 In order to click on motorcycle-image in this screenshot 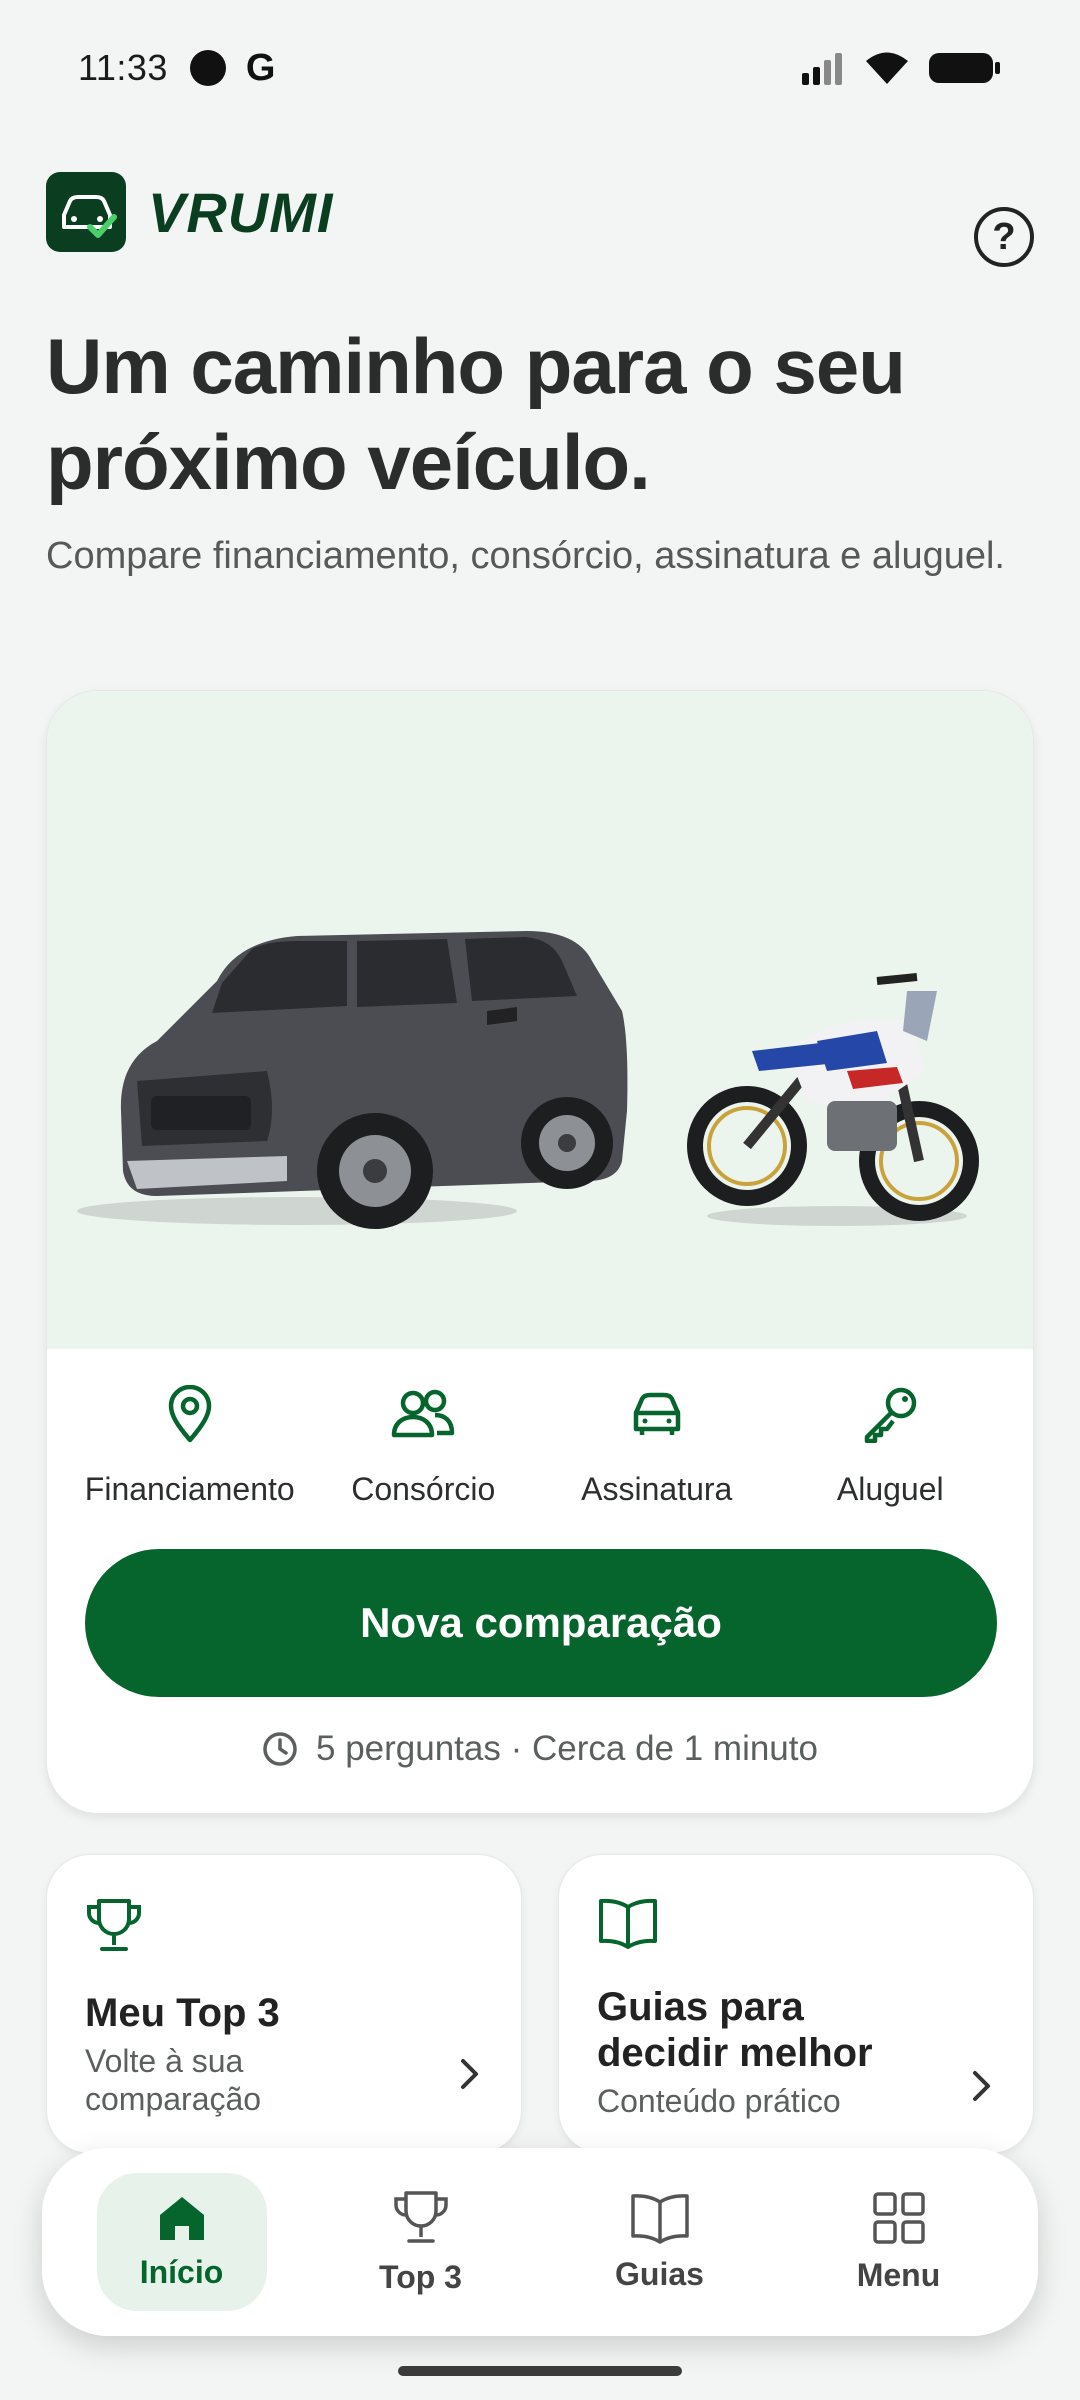, I will do `click(833, 1099)`.